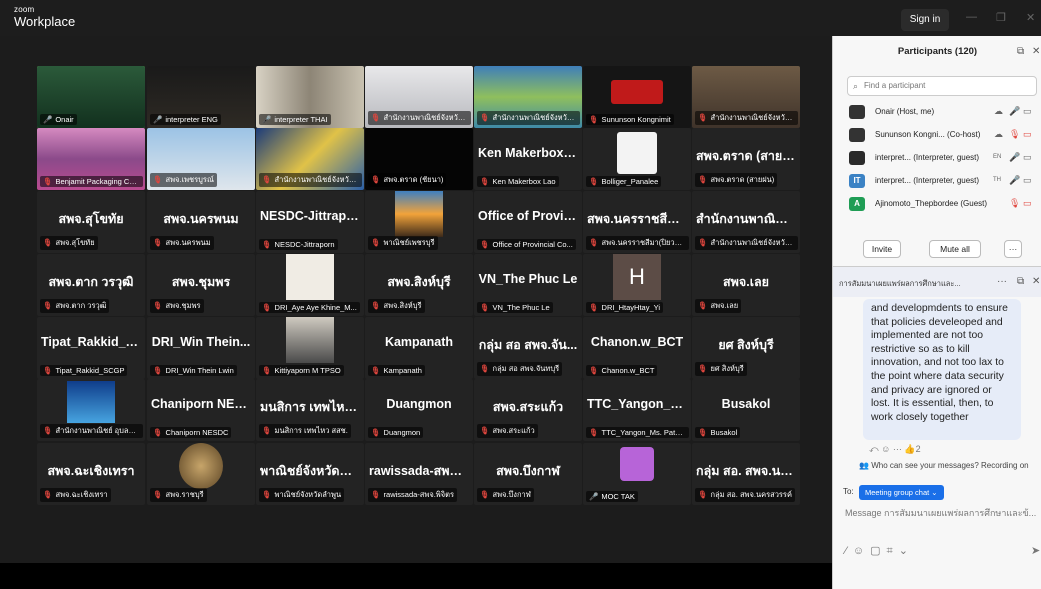 The image size is (1041, 589). I want to click on video-tile: NESDC-Jittraporn 🎙 NESDC-Jittraporn, so click(310, 222).